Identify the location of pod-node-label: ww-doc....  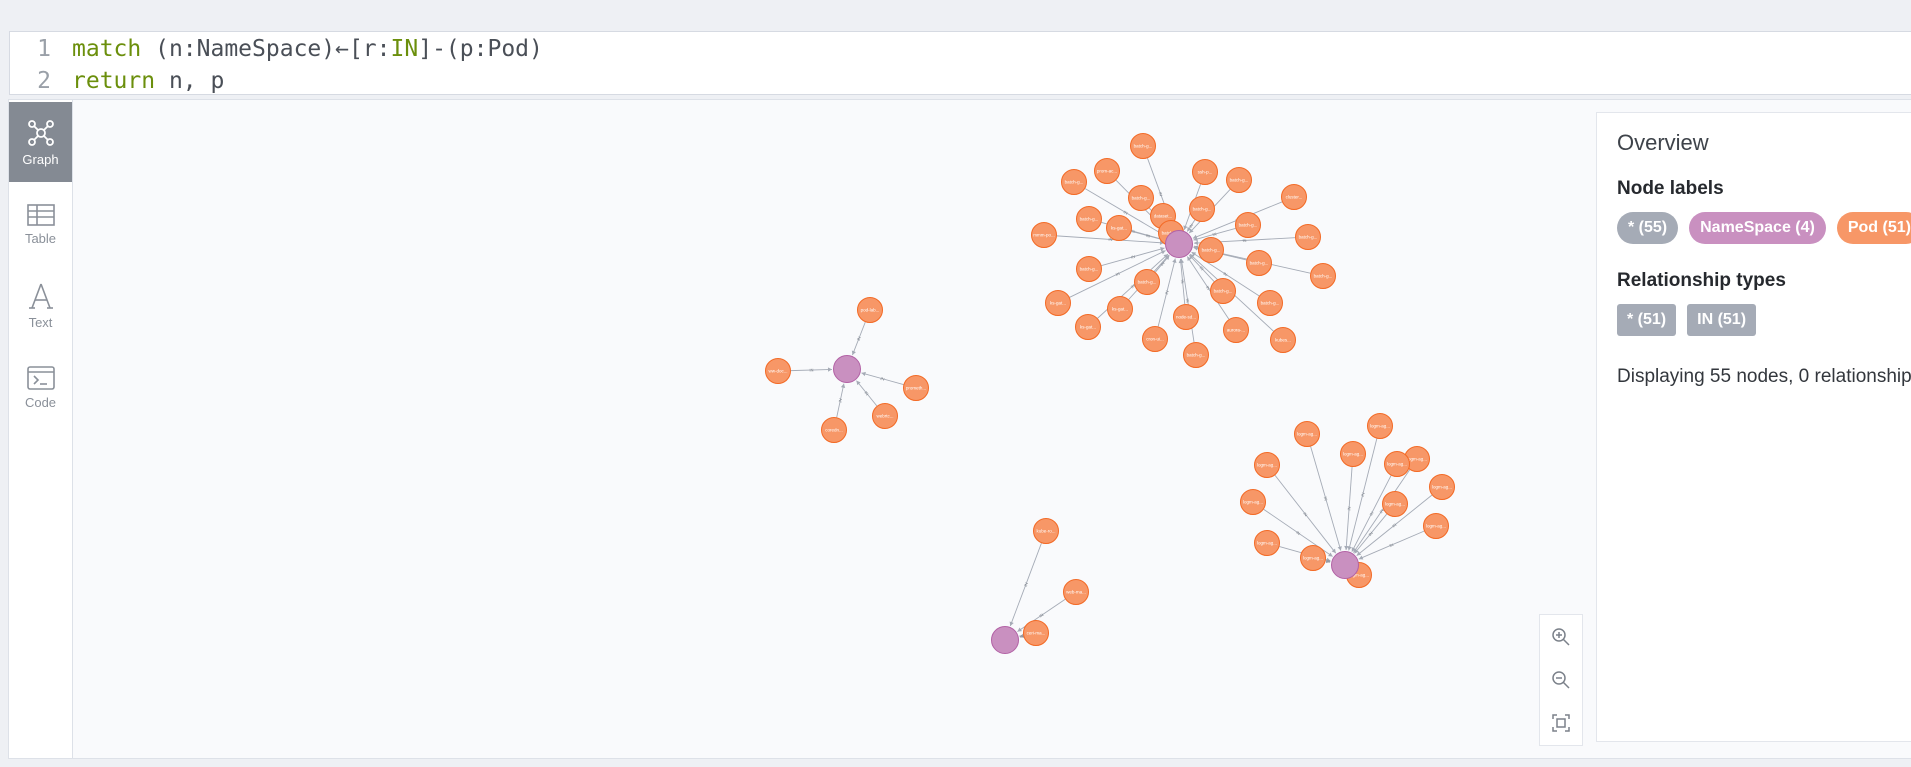
(777, 371).